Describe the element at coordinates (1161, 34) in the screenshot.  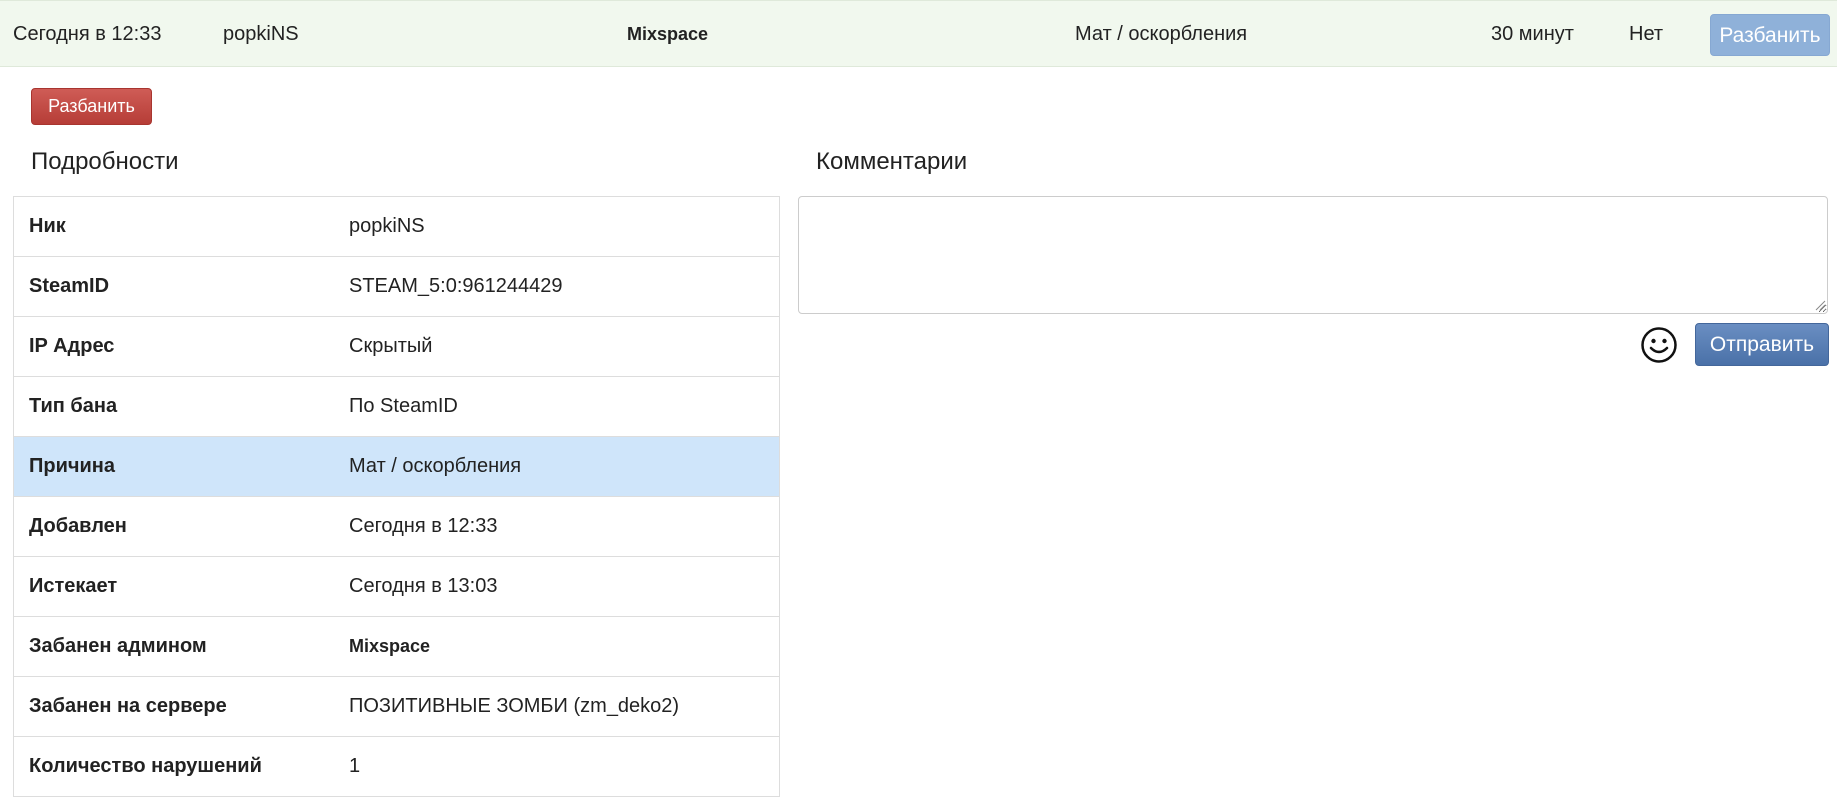
I see `summary-reason: Мат / оскорбления` at that location.